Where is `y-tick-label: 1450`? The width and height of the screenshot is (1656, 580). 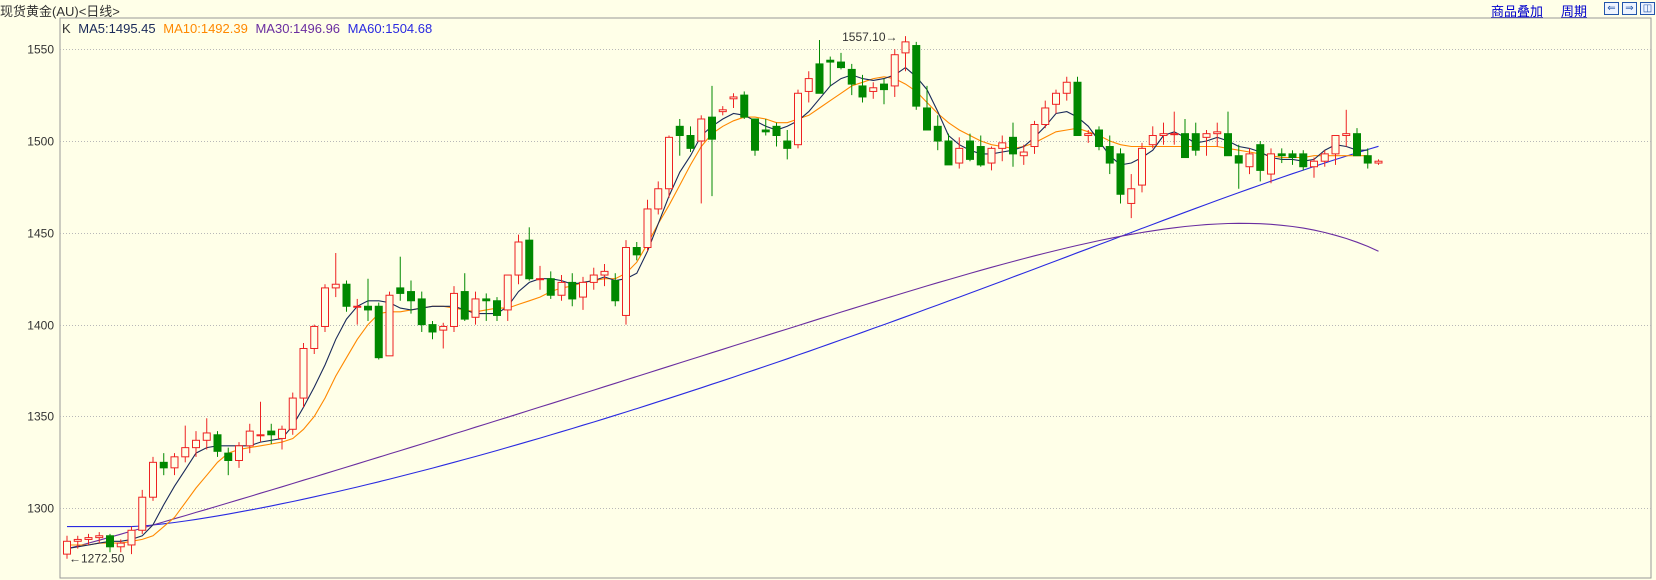 y-tick-label: 1450 is located at coordinates (40, 234).